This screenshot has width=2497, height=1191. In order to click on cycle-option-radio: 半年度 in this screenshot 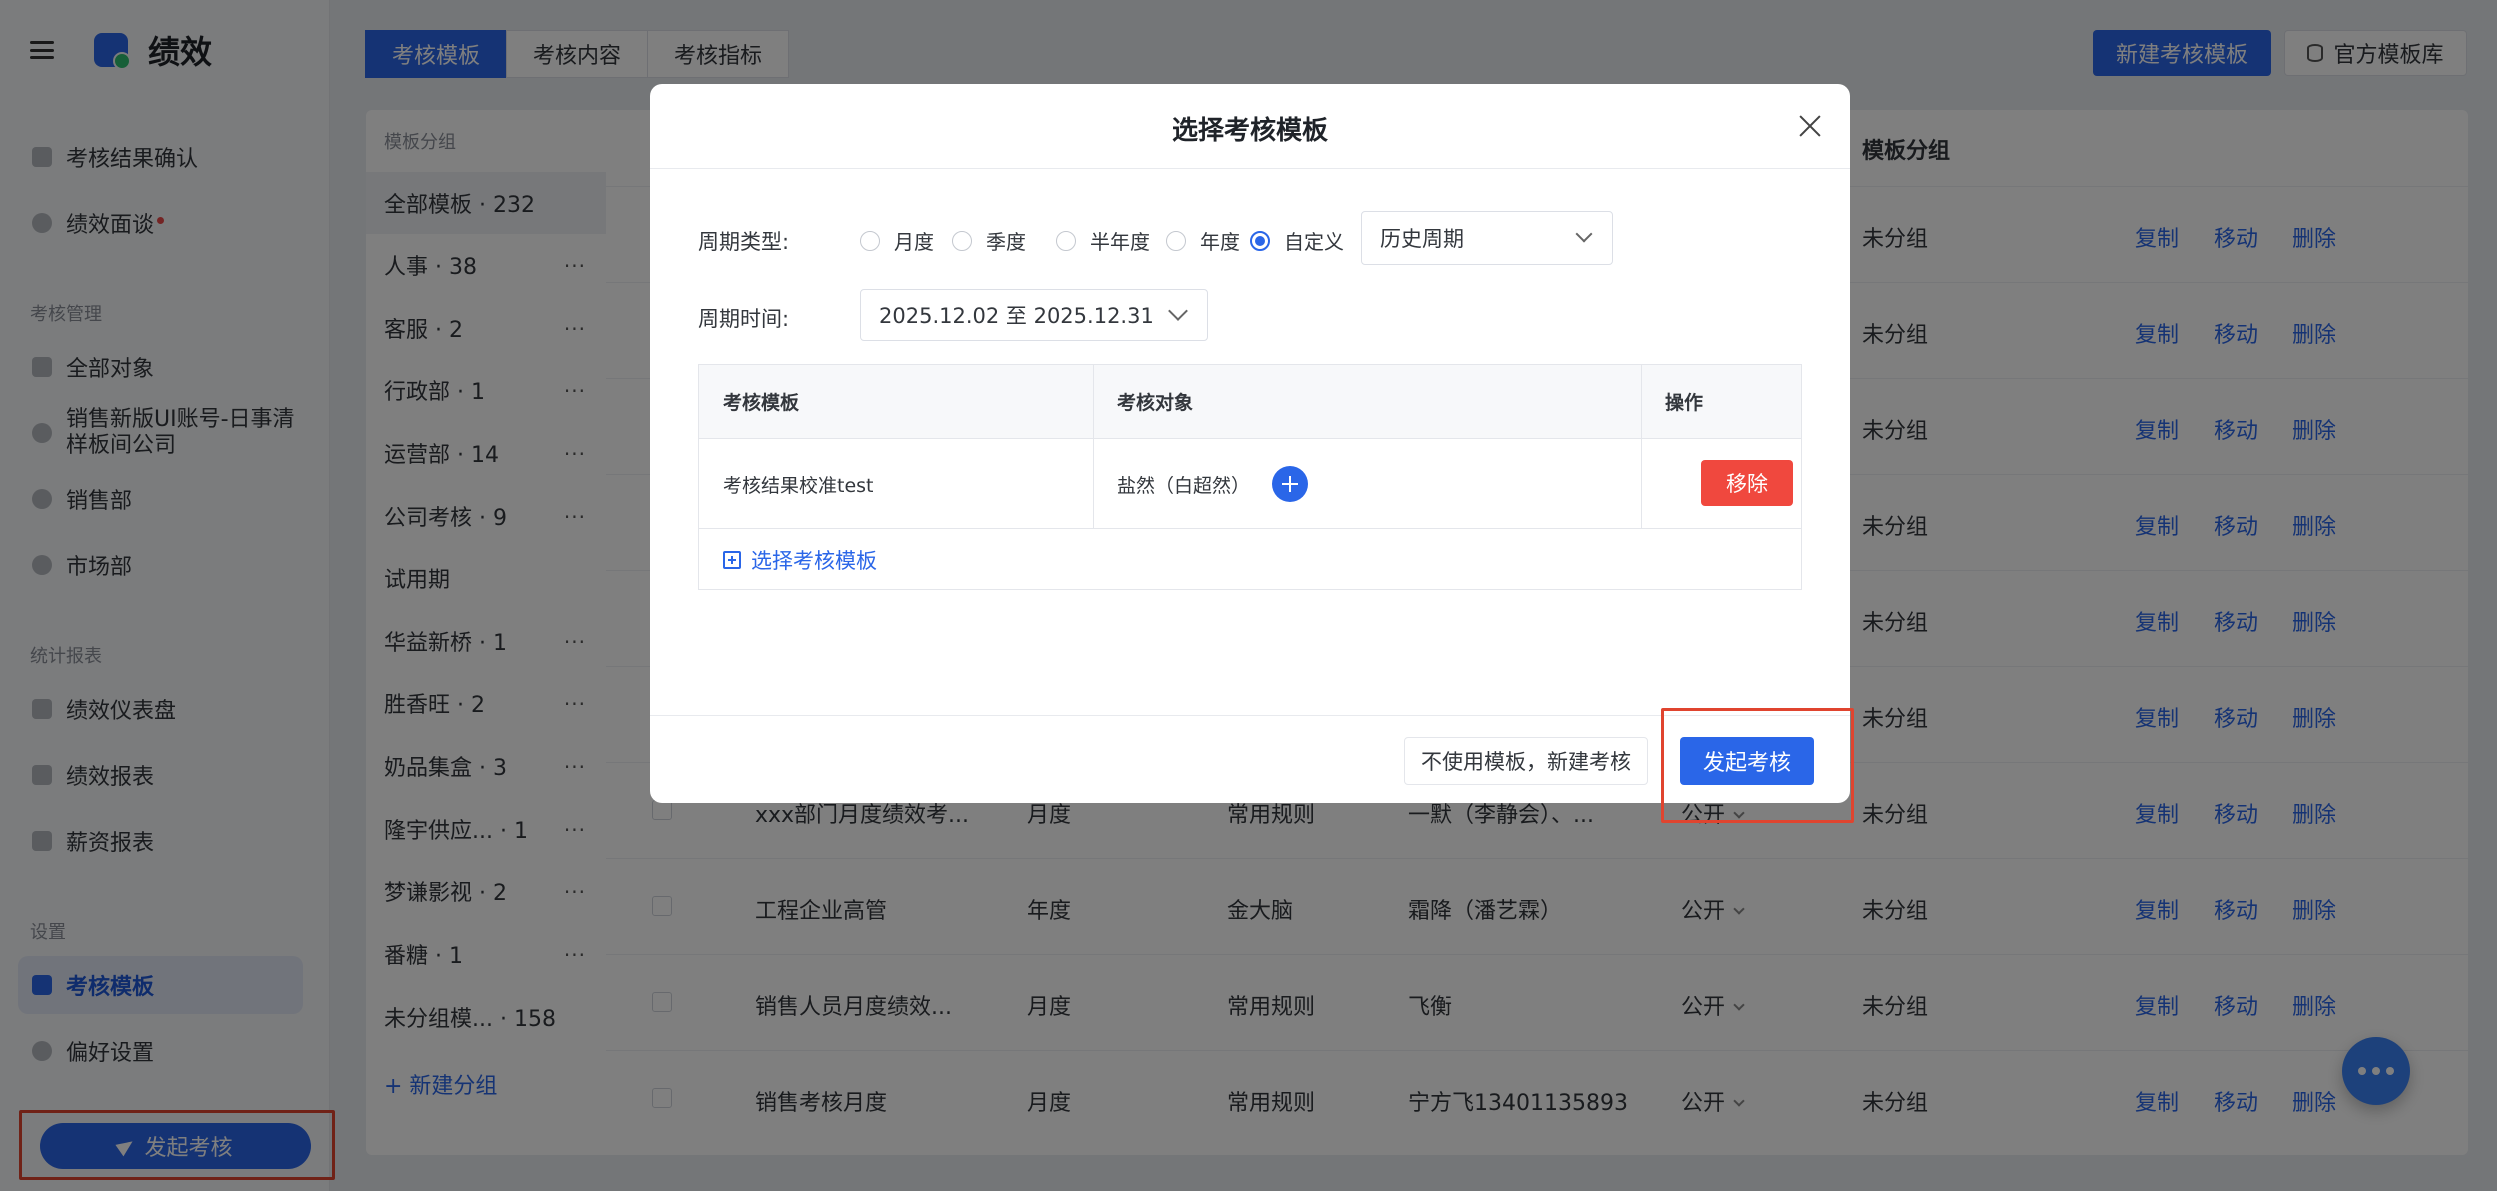, I will do `click(1103, 240)`.